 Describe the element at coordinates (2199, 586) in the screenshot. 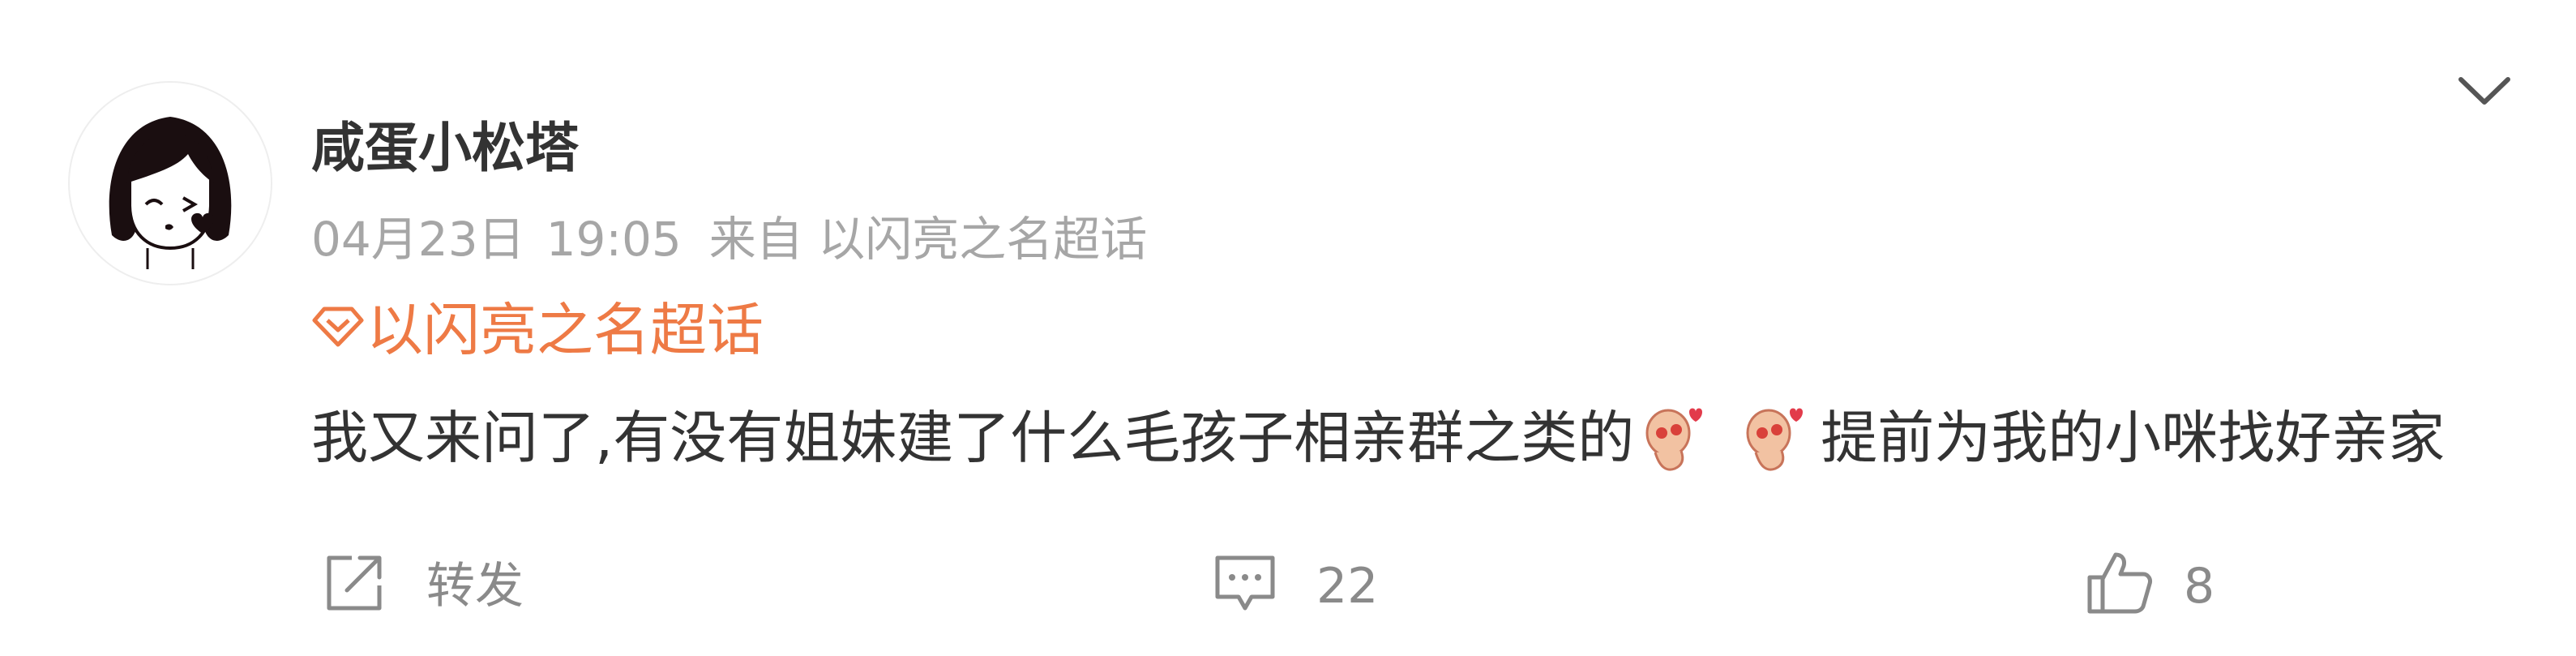

I see `like-count: 8` at that location.